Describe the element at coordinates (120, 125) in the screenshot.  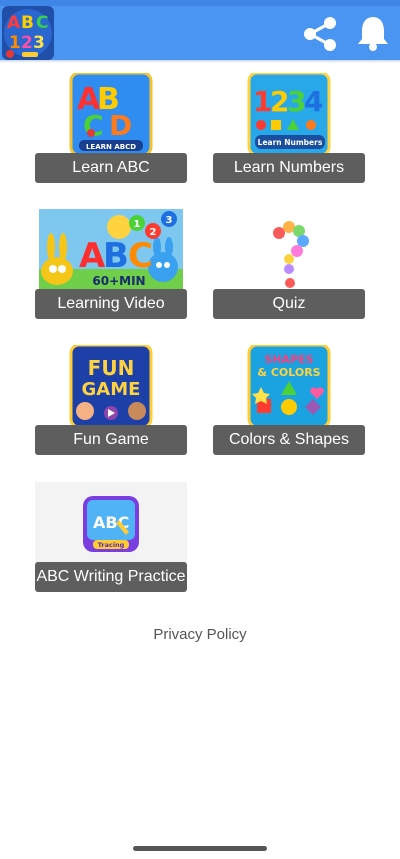
I see `svg-text: D` at that location.